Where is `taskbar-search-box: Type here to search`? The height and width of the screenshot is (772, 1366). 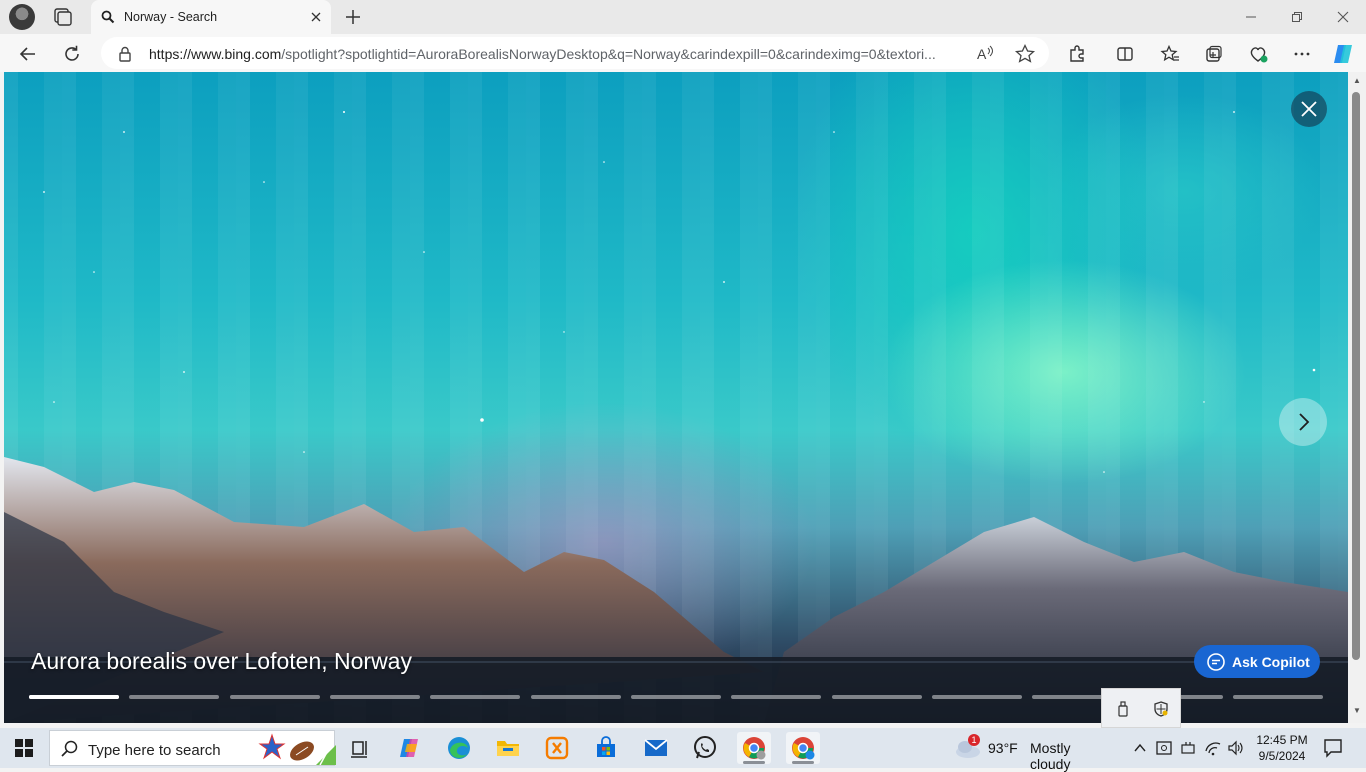
taskbar-search-box: Type here to search is located at coordinates (192, 748).